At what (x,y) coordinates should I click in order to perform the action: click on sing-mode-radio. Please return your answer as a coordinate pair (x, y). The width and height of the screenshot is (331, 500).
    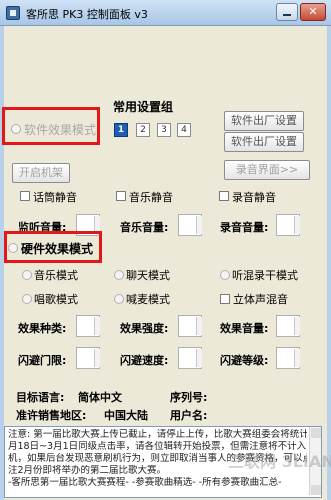
    Looking at the image, I should click on (27, 299).